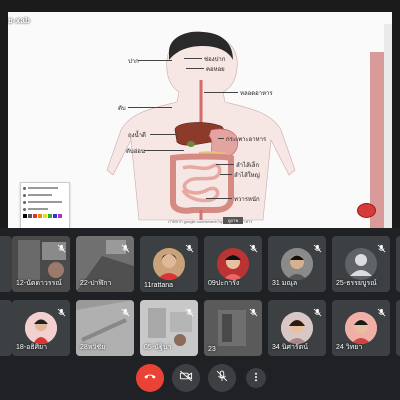  Describe the element at coordinates (256, 94) in the screenshot. I see `label-esophagus: หลอดอาหาร` at that location.